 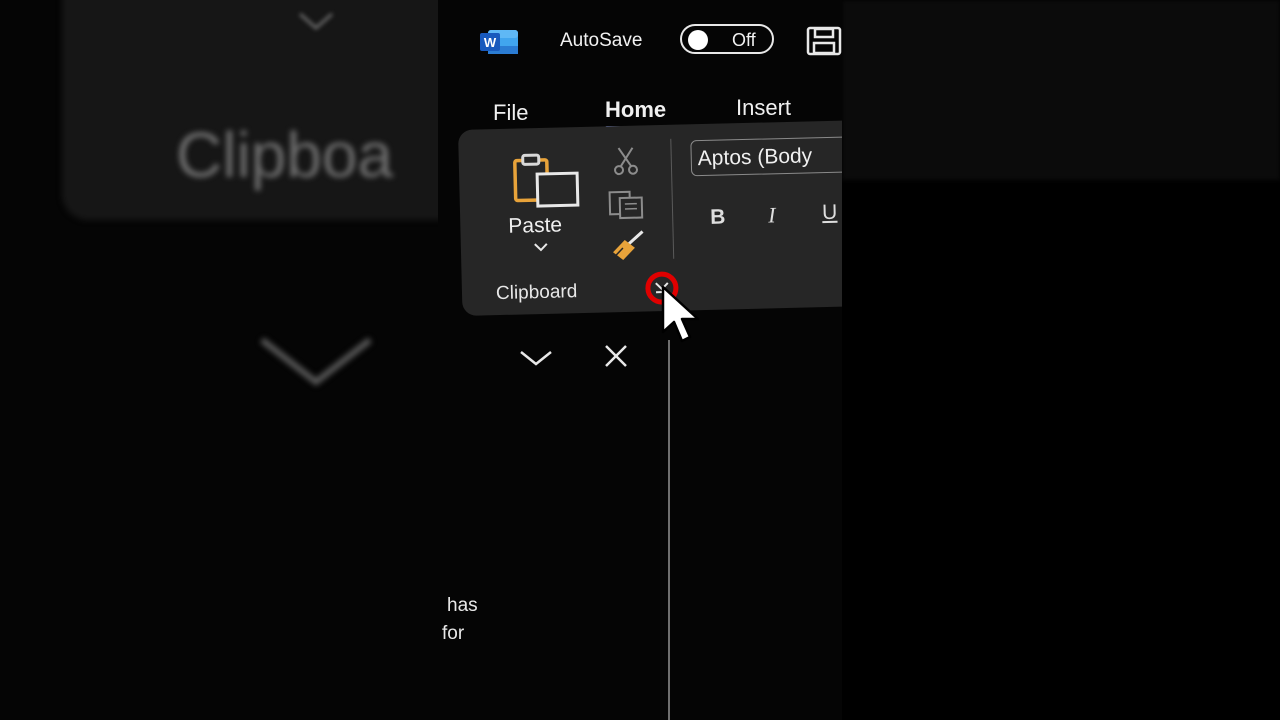 I want to click on title-bar: W AutoSave Off, so click(x=640, y=40).